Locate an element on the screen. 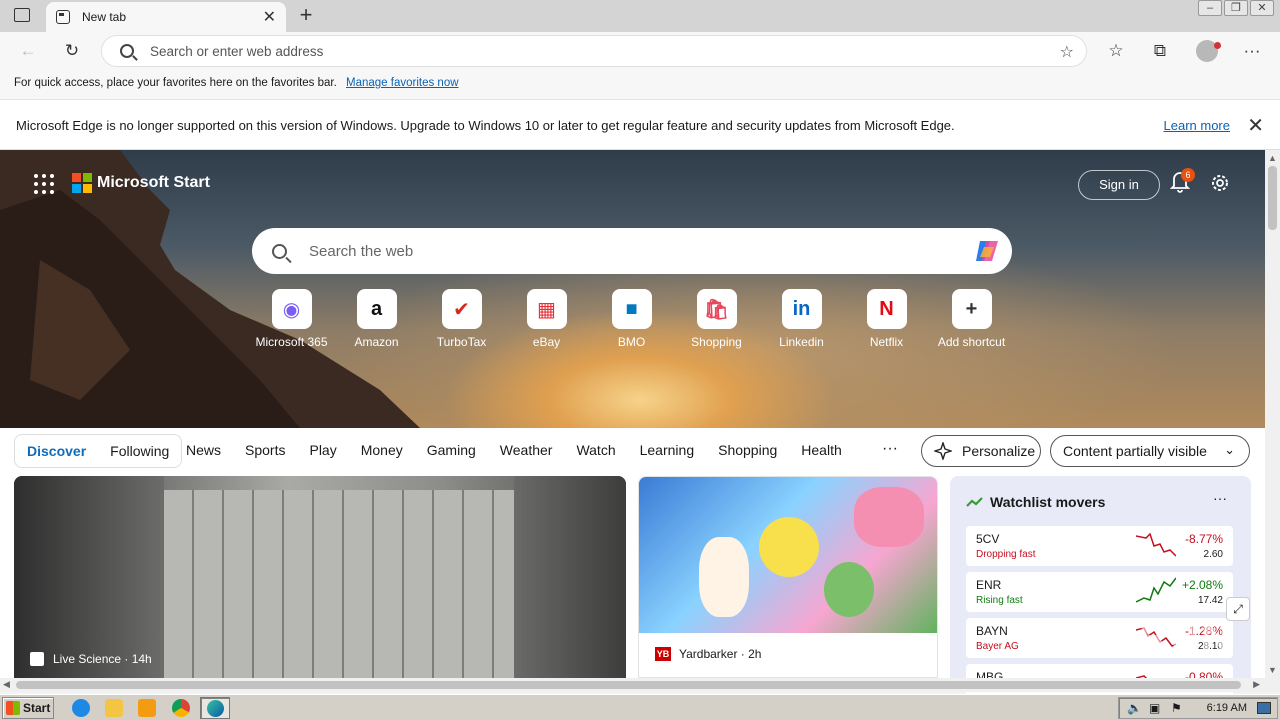 The height and width of the screenshot is (720, 1280). news-card-hero: Live Science · 14h is located at coordinates (320, 577).